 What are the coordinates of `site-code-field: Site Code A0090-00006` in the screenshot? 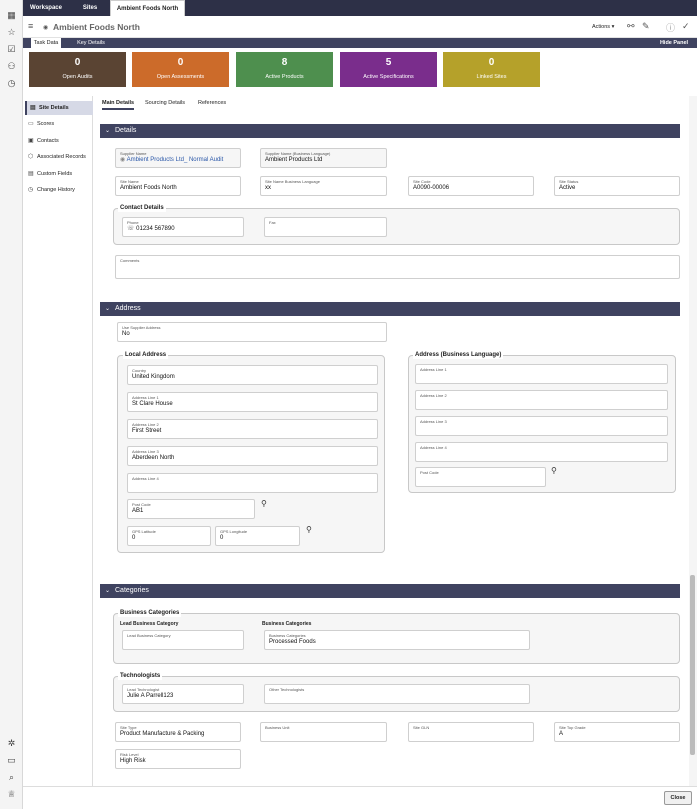 It's located at (471, 186).